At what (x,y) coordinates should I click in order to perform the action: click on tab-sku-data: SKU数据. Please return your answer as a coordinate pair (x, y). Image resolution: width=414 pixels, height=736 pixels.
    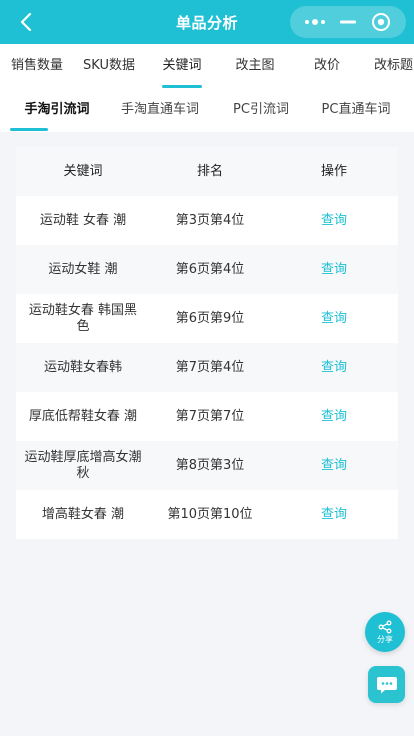
    Looking at the image, I should click on (109, 66).